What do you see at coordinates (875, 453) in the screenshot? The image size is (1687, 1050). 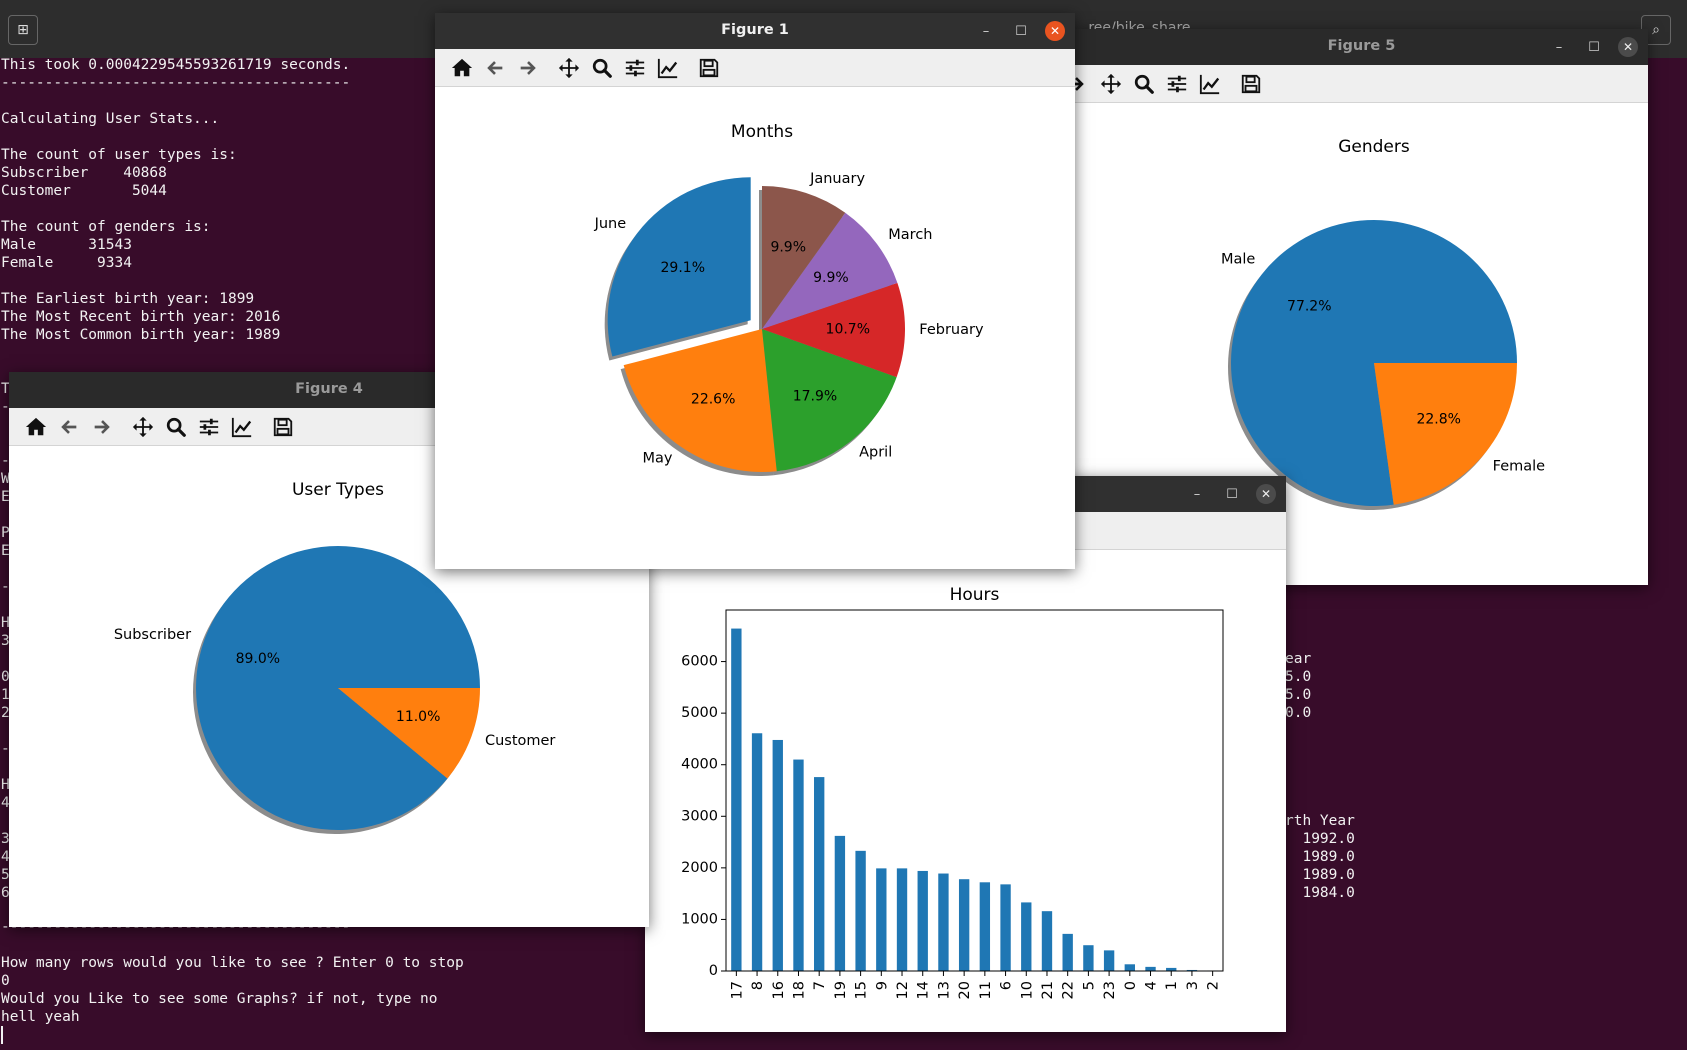 I see `pie-slice-label: April` at bounding box center [875, 453].